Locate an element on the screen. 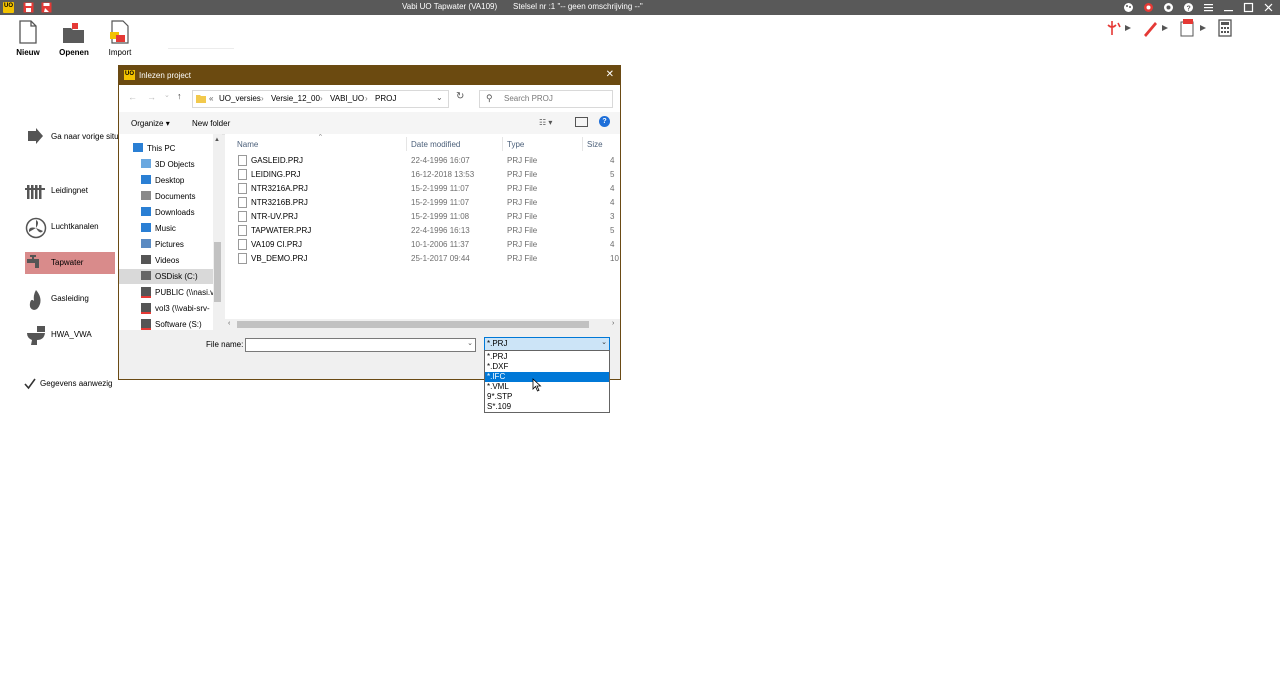 The height and width of the screenshot is (693, 1280). file-name: GASLEID.PRJ is located at coordinates (277, 160).